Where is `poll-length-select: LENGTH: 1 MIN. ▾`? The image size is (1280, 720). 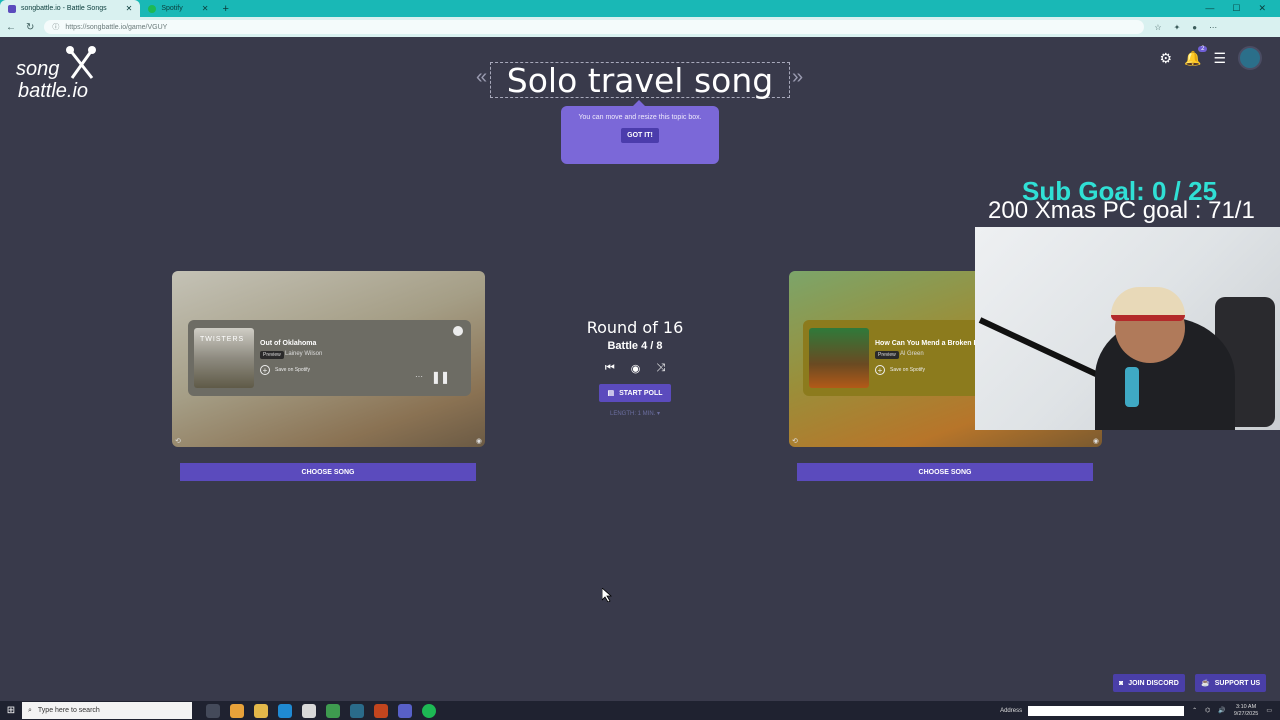 poll-length-select: LENGTH: 1 MIN. ▾ is located at coordinates (635, 413).